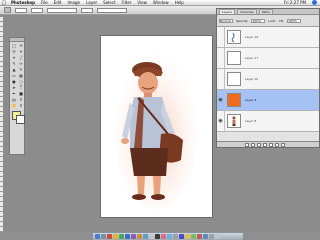  I want to click on layer-name: Layer 17, so click(252, 58).